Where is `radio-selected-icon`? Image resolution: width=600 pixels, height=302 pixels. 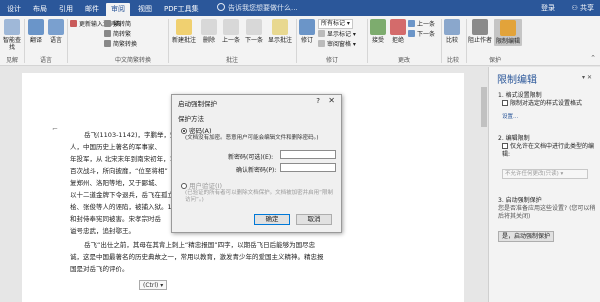
radio-selected-icon is located at coordinates (184, 131).